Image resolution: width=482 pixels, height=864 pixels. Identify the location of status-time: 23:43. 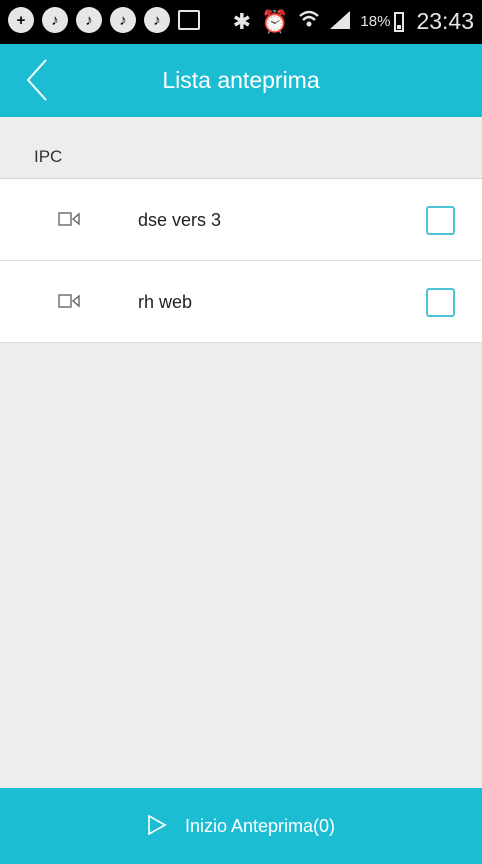
(445, 21).